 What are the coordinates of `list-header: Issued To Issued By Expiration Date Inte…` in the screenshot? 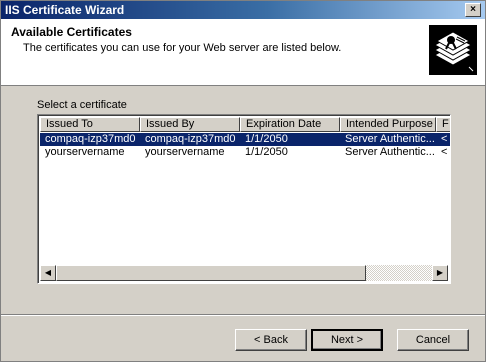 It's located at (245, 124).